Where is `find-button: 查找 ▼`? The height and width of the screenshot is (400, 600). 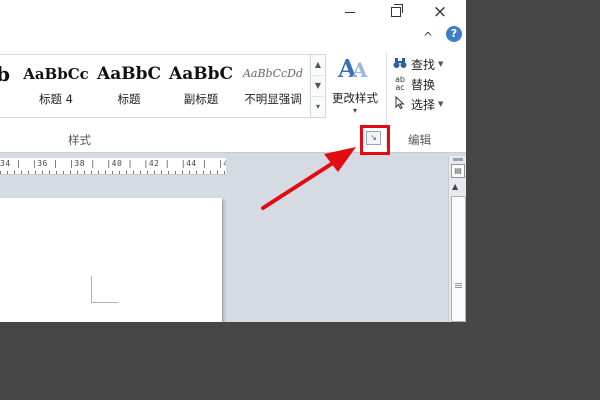
find-button: 查找 ▼ is located at coordinates (425, 64).